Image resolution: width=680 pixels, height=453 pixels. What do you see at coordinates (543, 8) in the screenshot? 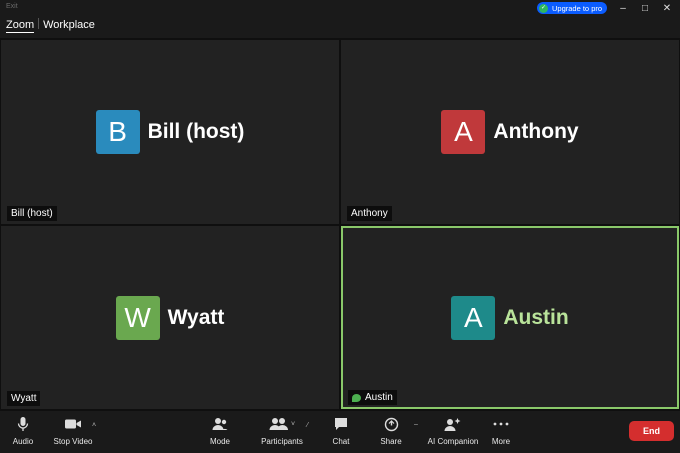
I see `check-icon: ✓` at bounding box center [543, 8].